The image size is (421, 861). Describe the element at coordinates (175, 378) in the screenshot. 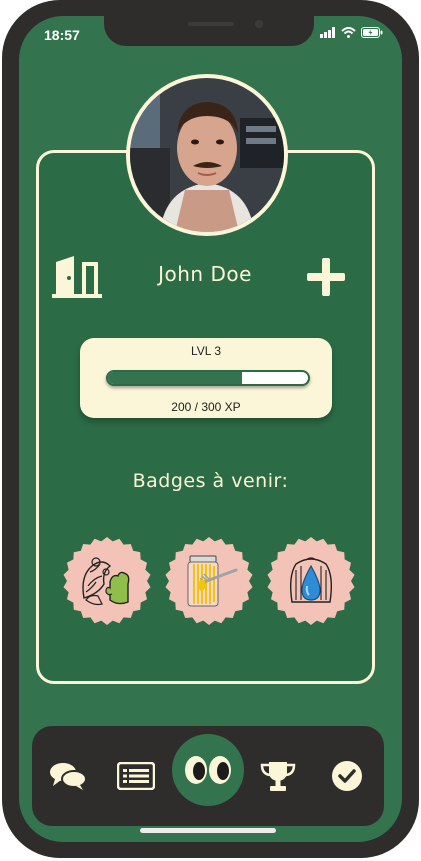

I see `xp-progress-fill` at that location.